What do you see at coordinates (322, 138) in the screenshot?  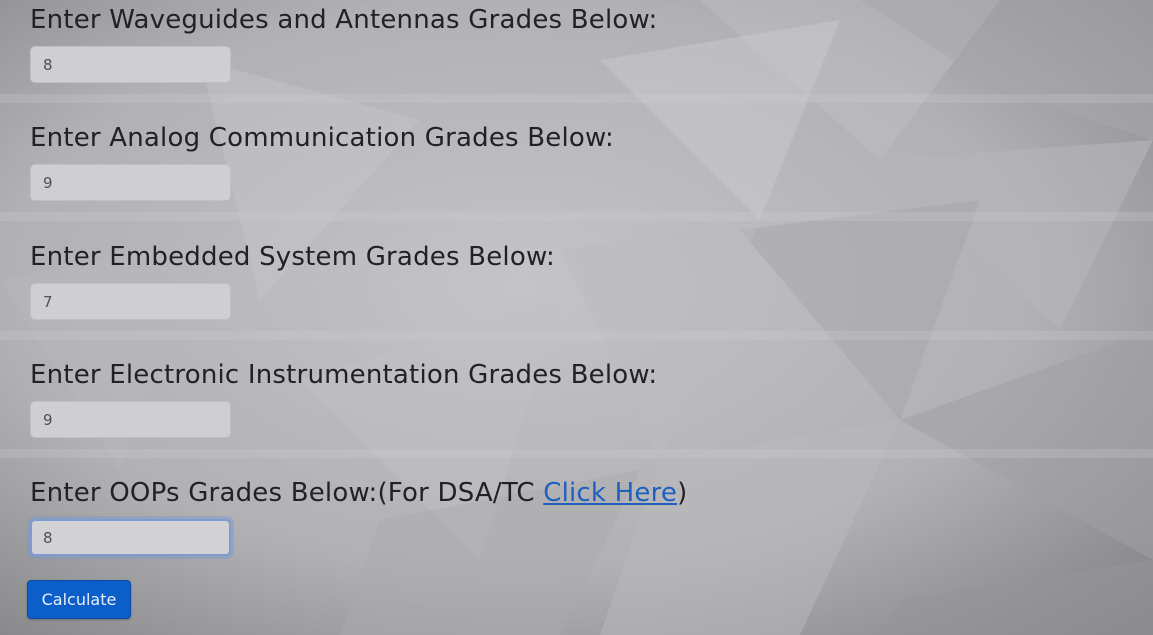 I see `analog-communication-label: Enter Analog Communication Grades Below:` at bounding box center [322, 138].